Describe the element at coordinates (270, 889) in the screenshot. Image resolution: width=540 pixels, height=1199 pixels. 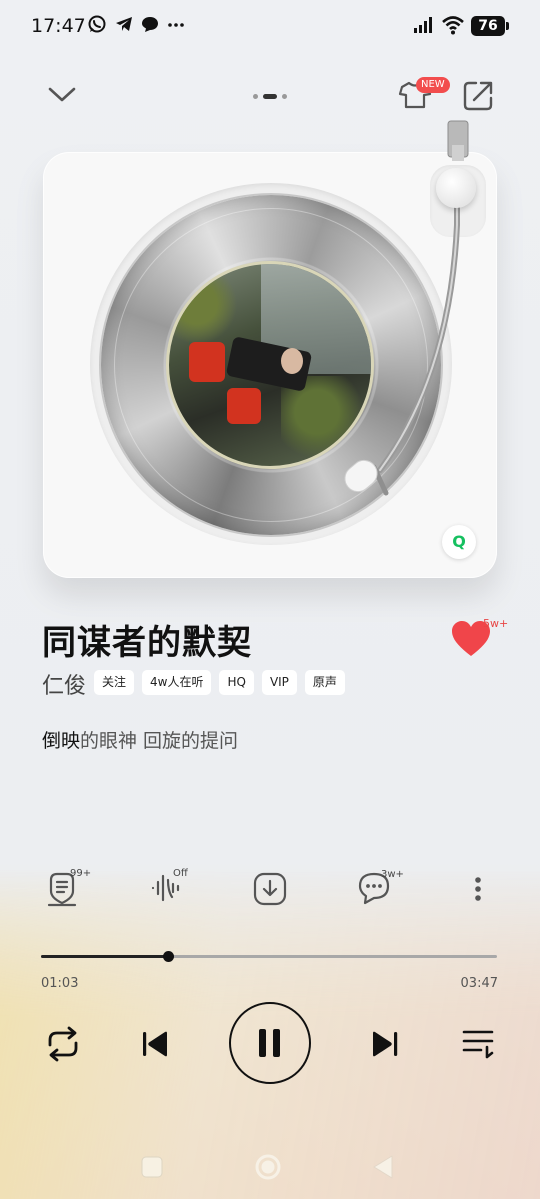
I see `download-icon` at that location.